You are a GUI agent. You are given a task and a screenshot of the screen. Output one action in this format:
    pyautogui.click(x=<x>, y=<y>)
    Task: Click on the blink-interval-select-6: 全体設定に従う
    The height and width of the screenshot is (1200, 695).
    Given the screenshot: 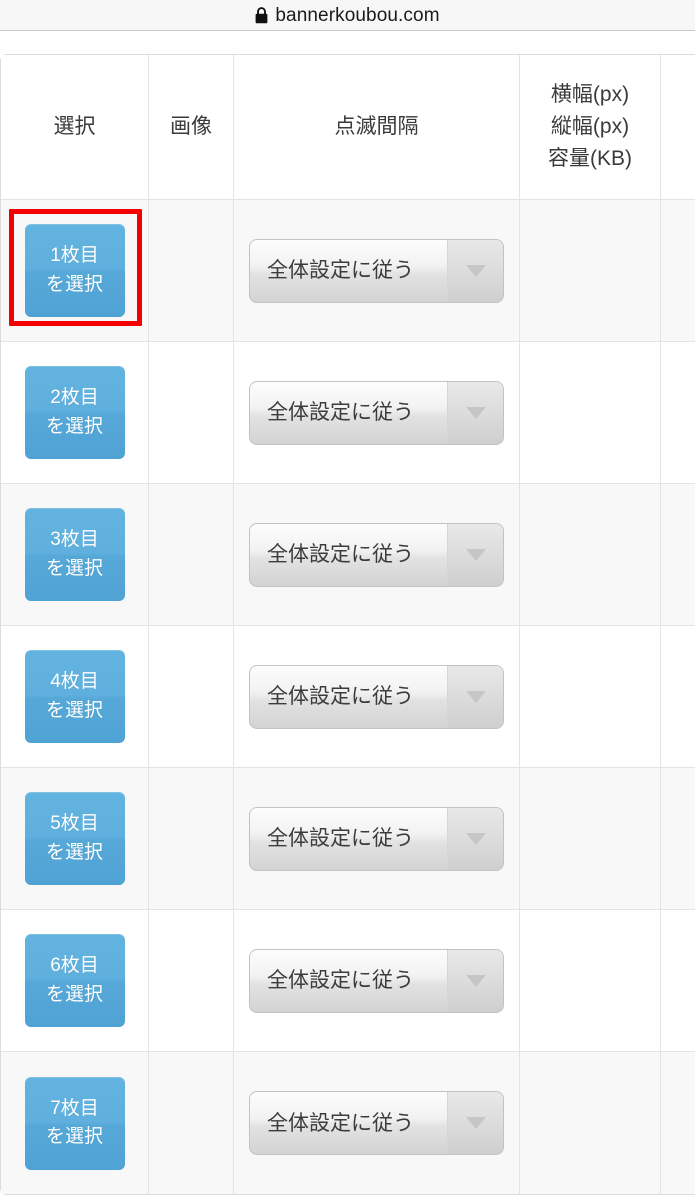 What is the action you would take?
    pyautogui.click(x=376, y=980)
    